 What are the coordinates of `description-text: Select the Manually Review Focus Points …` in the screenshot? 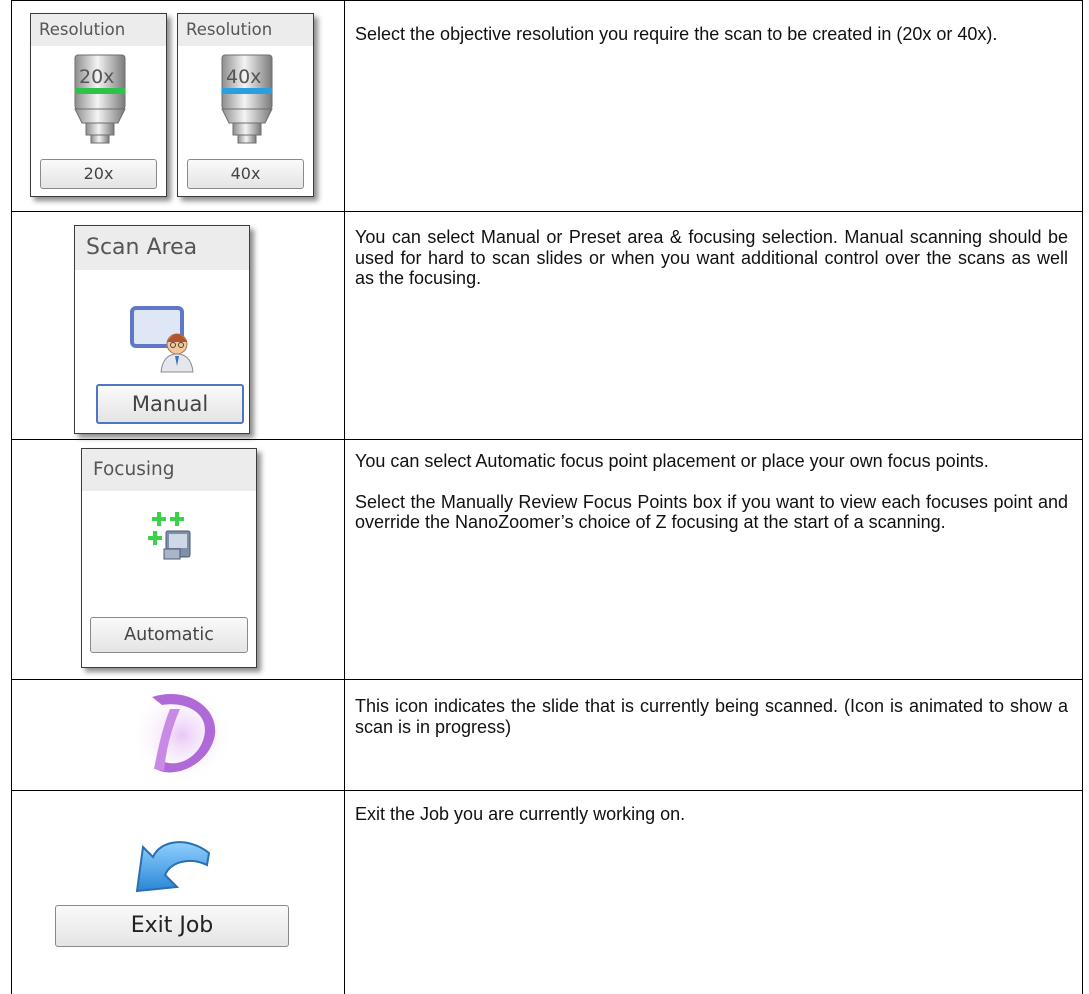 It's located at (711, 512).